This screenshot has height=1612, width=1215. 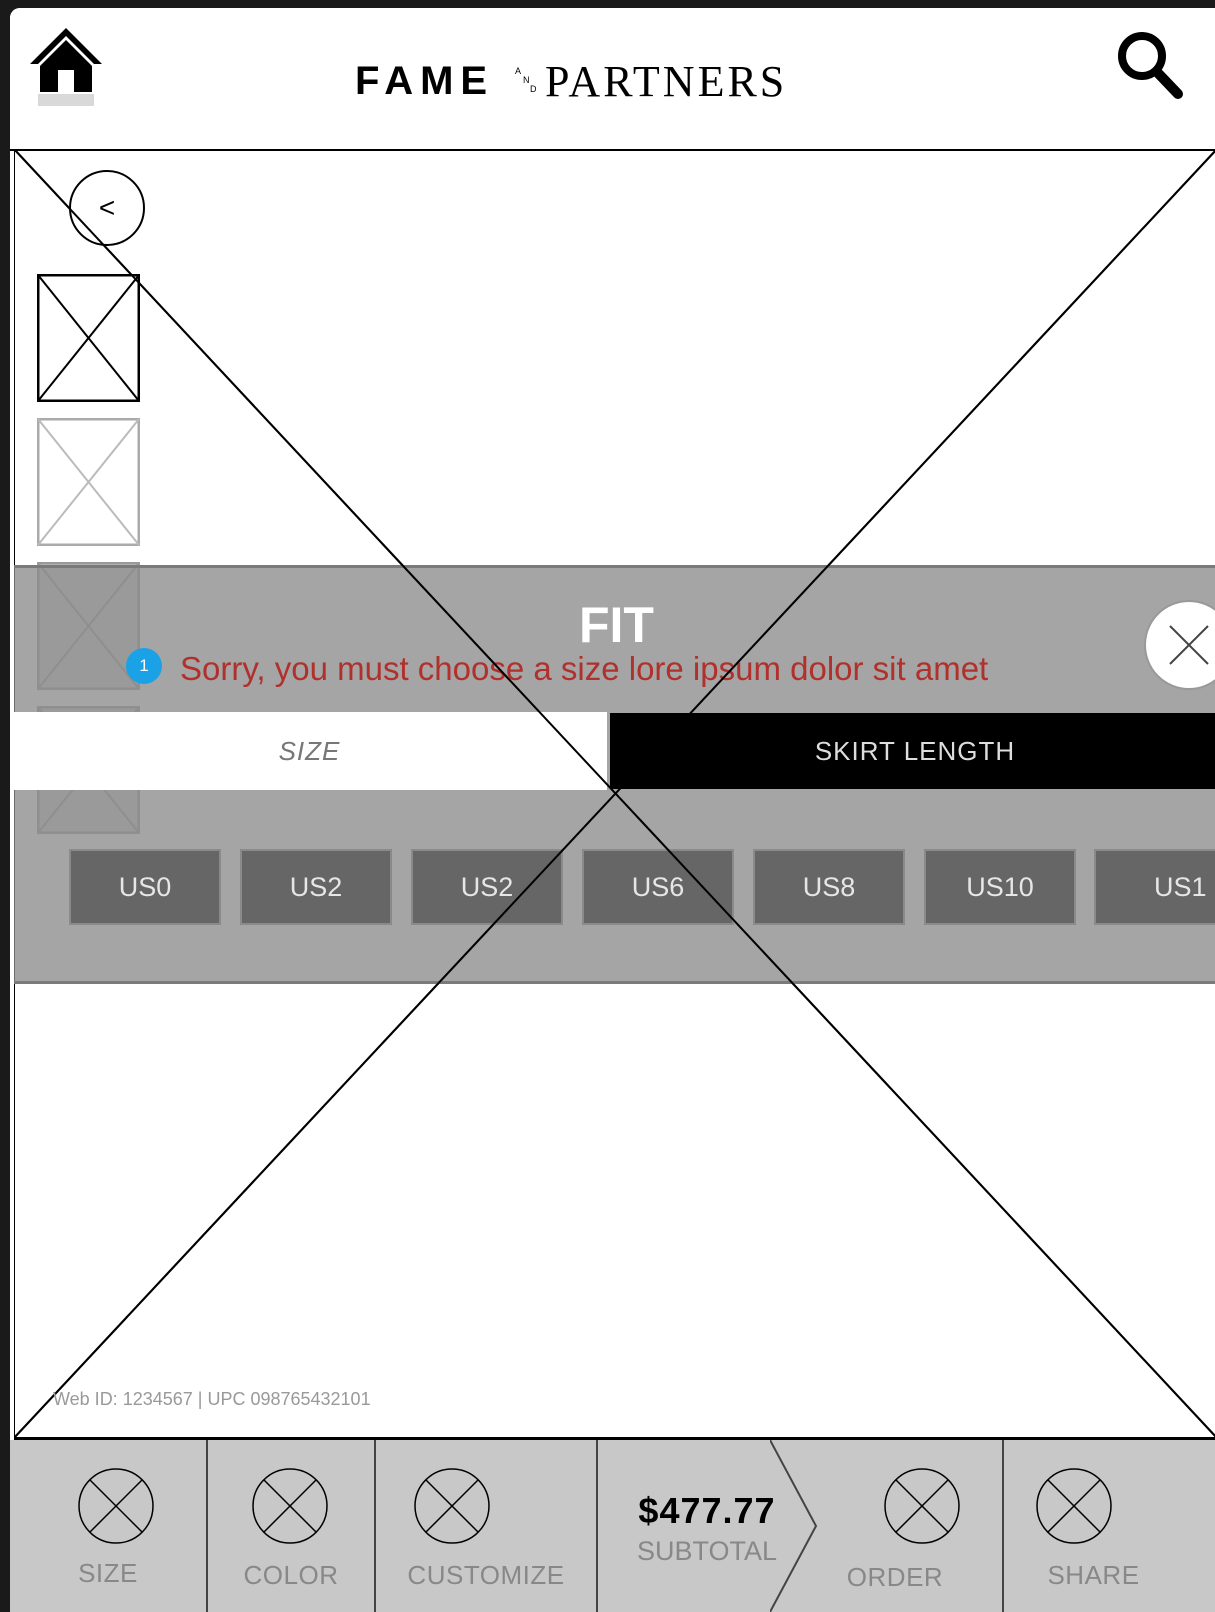 I want to click on size-option-us12-partial: US1, so click(x=1154, y=887).